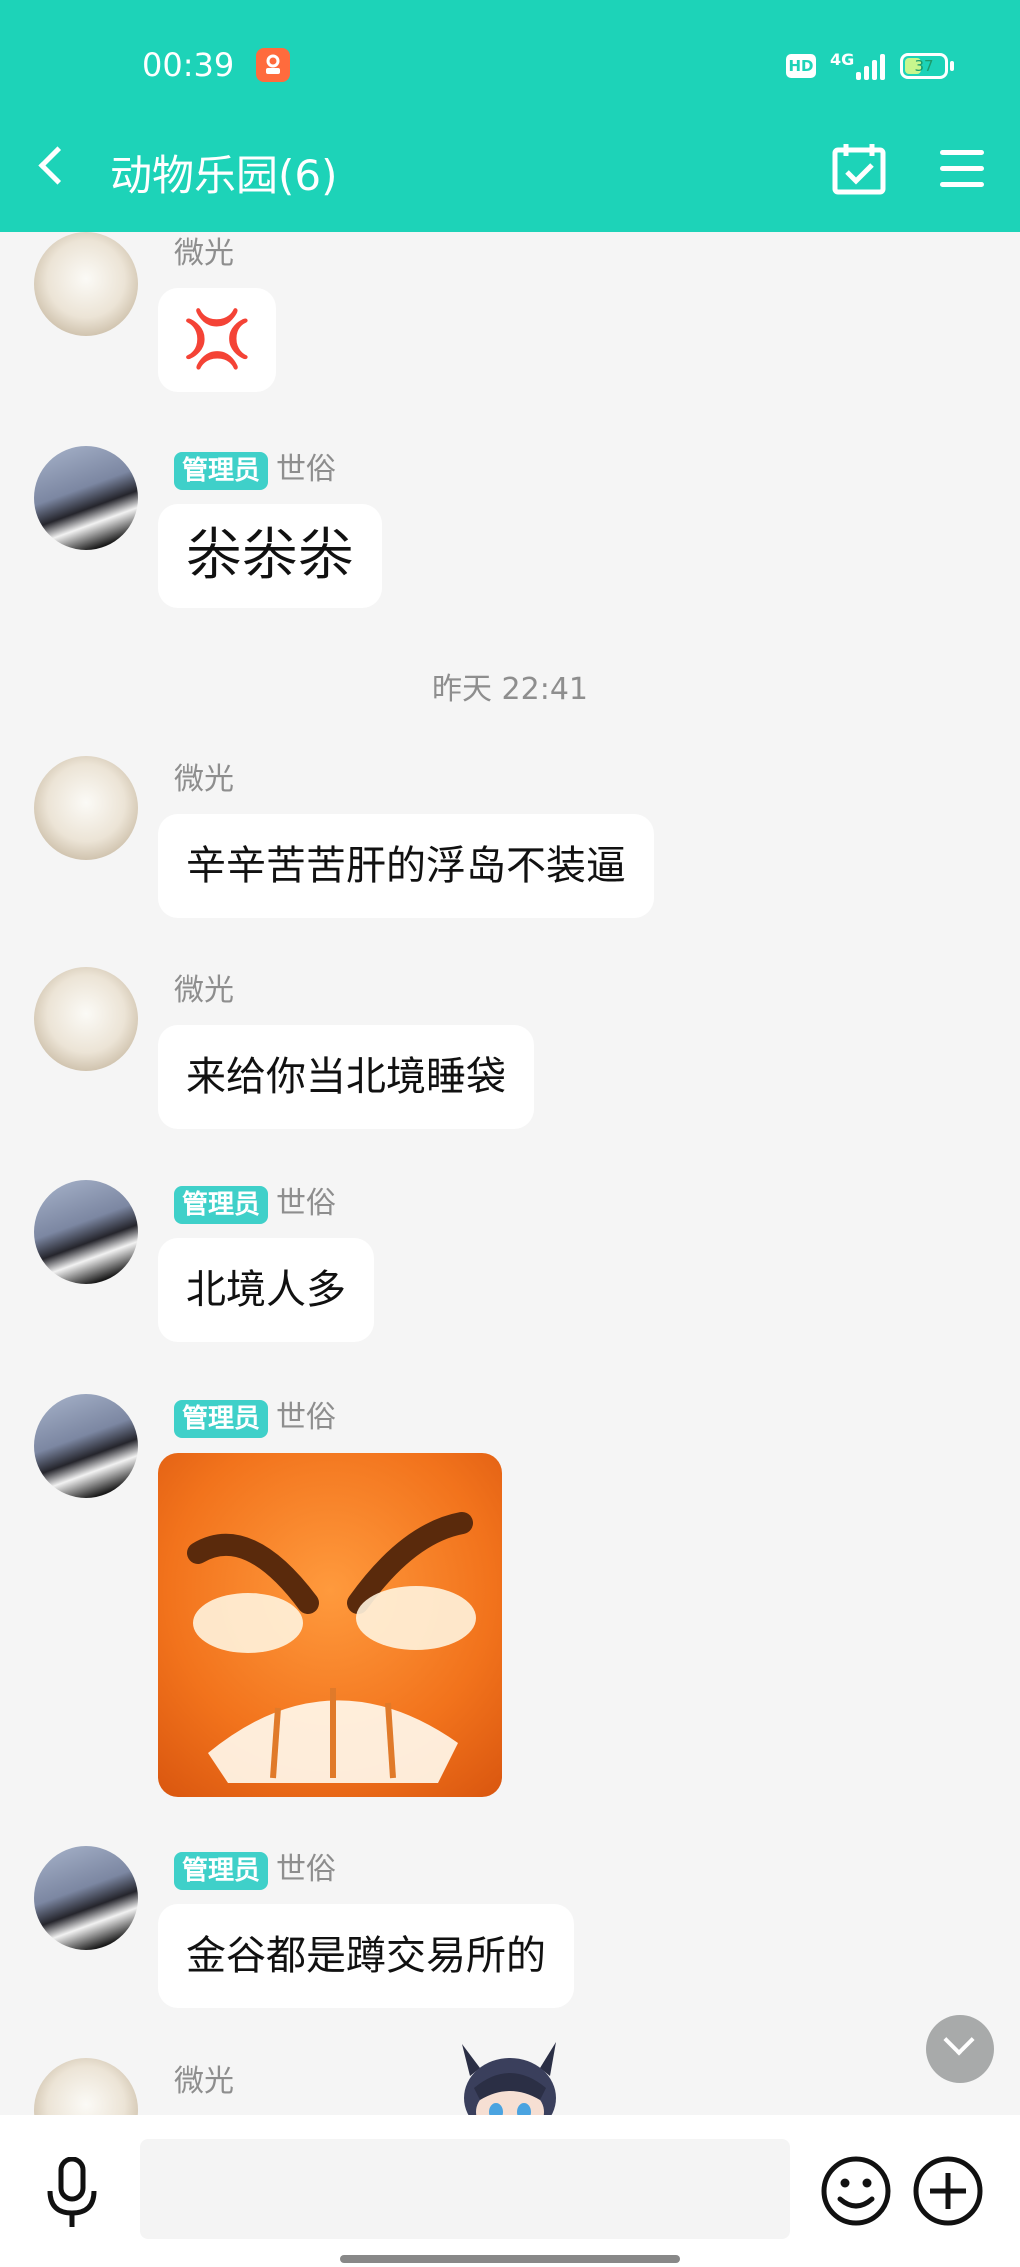 The width and height of the screenshot is (1020, 2267). I want to click on calendar-button, so click(860, 169).